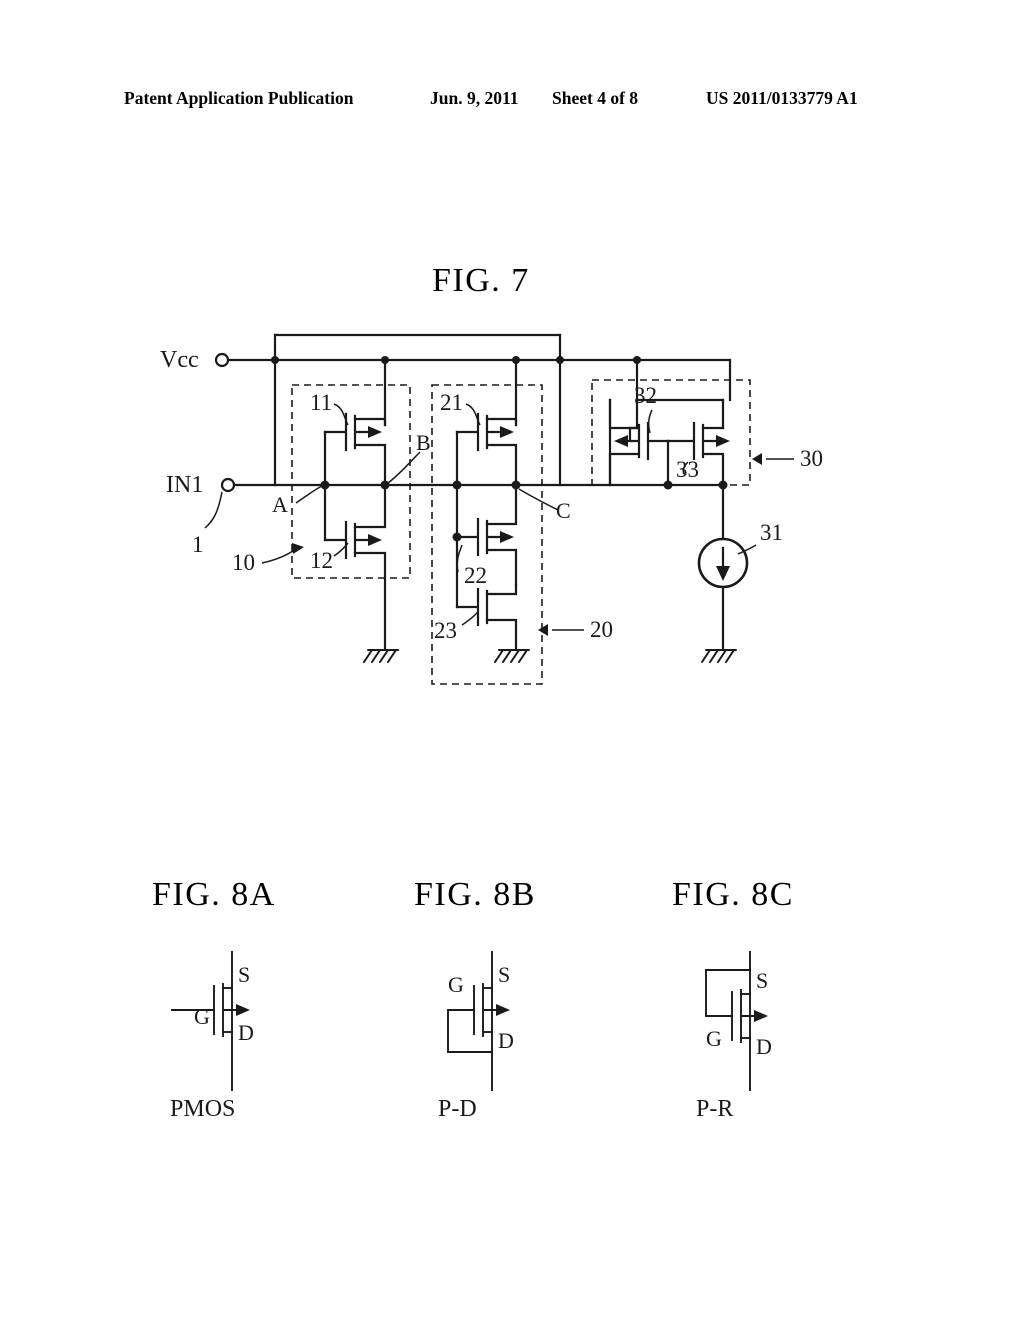 The height and width of the screenshot is (1320, 1024). I want to click on block30-ref-label: 30, so click(811, 458).